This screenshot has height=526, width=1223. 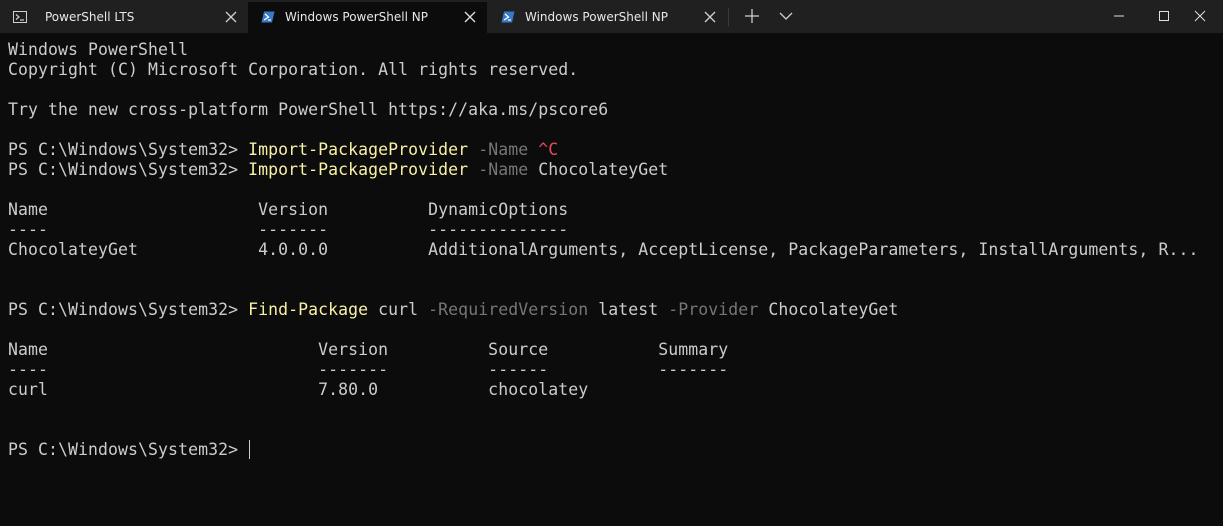 I want to click on table-underline: ---- ------- ------ -------, so click(x=368, y=369).